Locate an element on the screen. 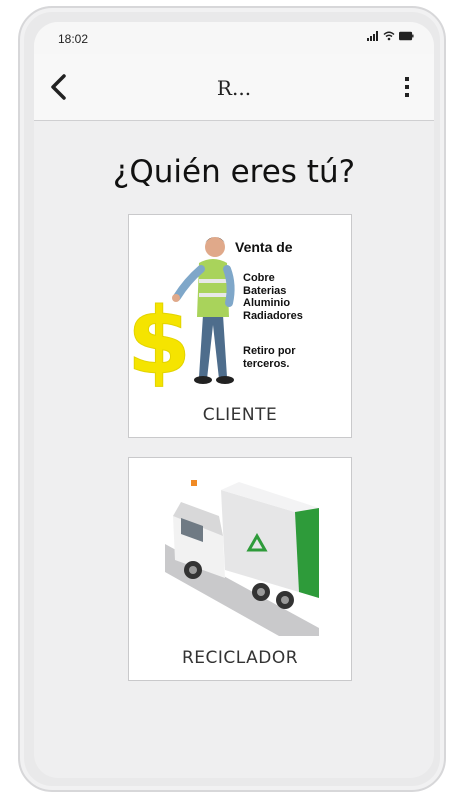 The image size is (468, 800). status-bar: 18:02 is located at coordinates (234, 38).